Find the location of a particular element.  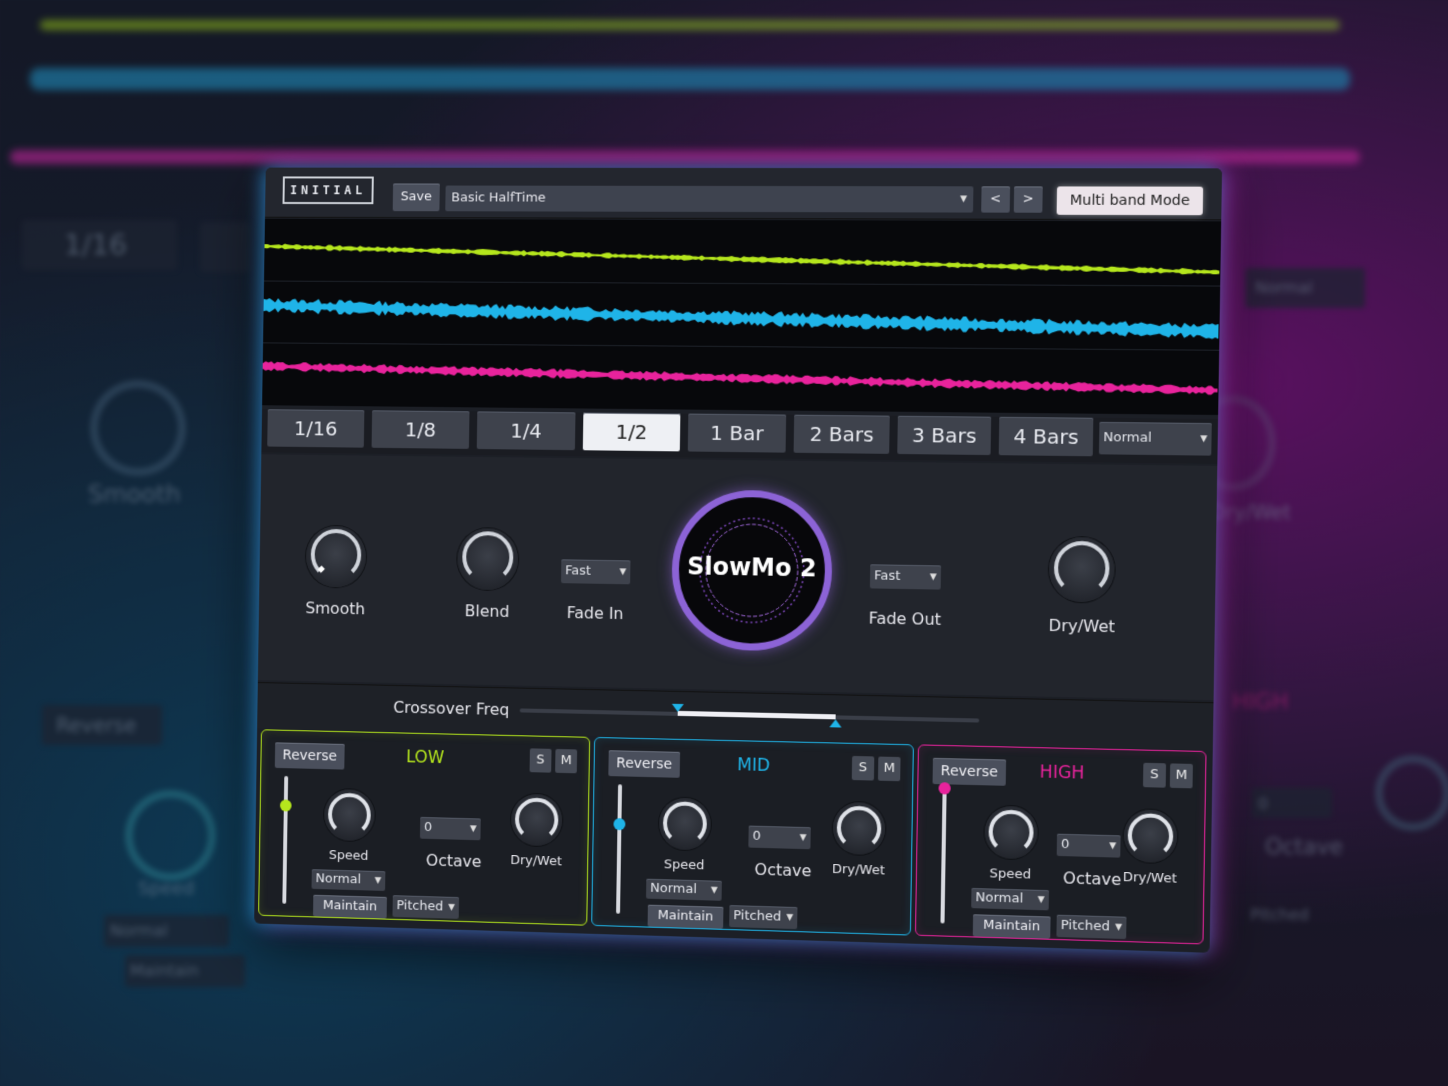

save-button: Save is located at coordinates (416, 197).